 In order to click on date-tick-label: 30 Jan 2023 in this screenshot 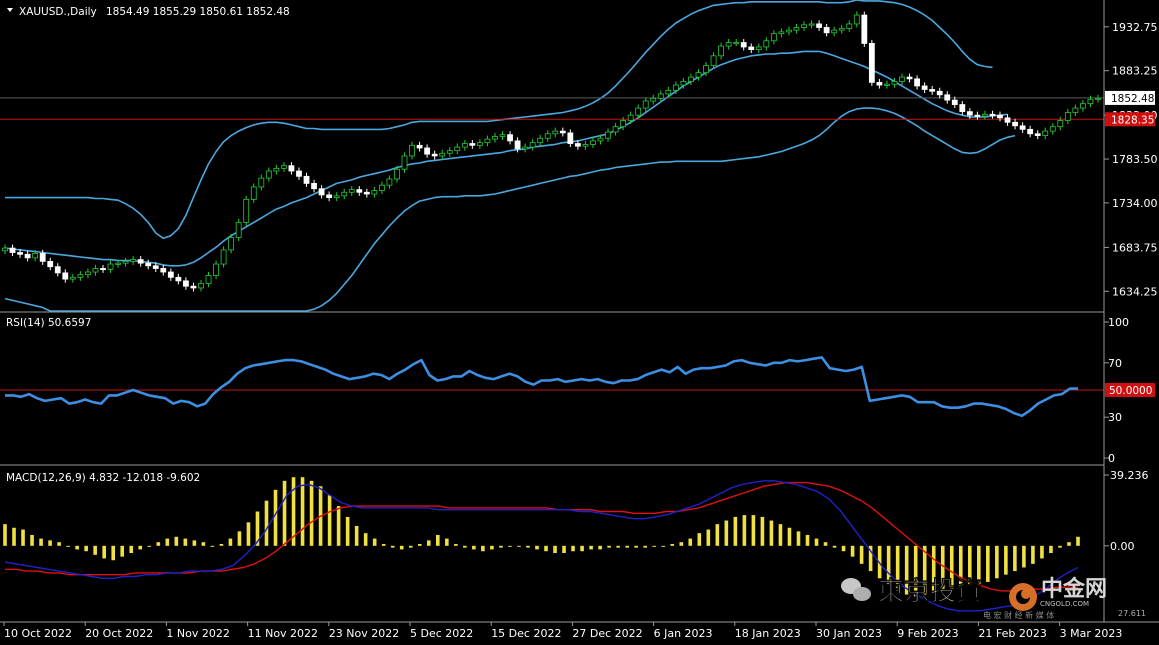, I will do `click(849, 633)`.